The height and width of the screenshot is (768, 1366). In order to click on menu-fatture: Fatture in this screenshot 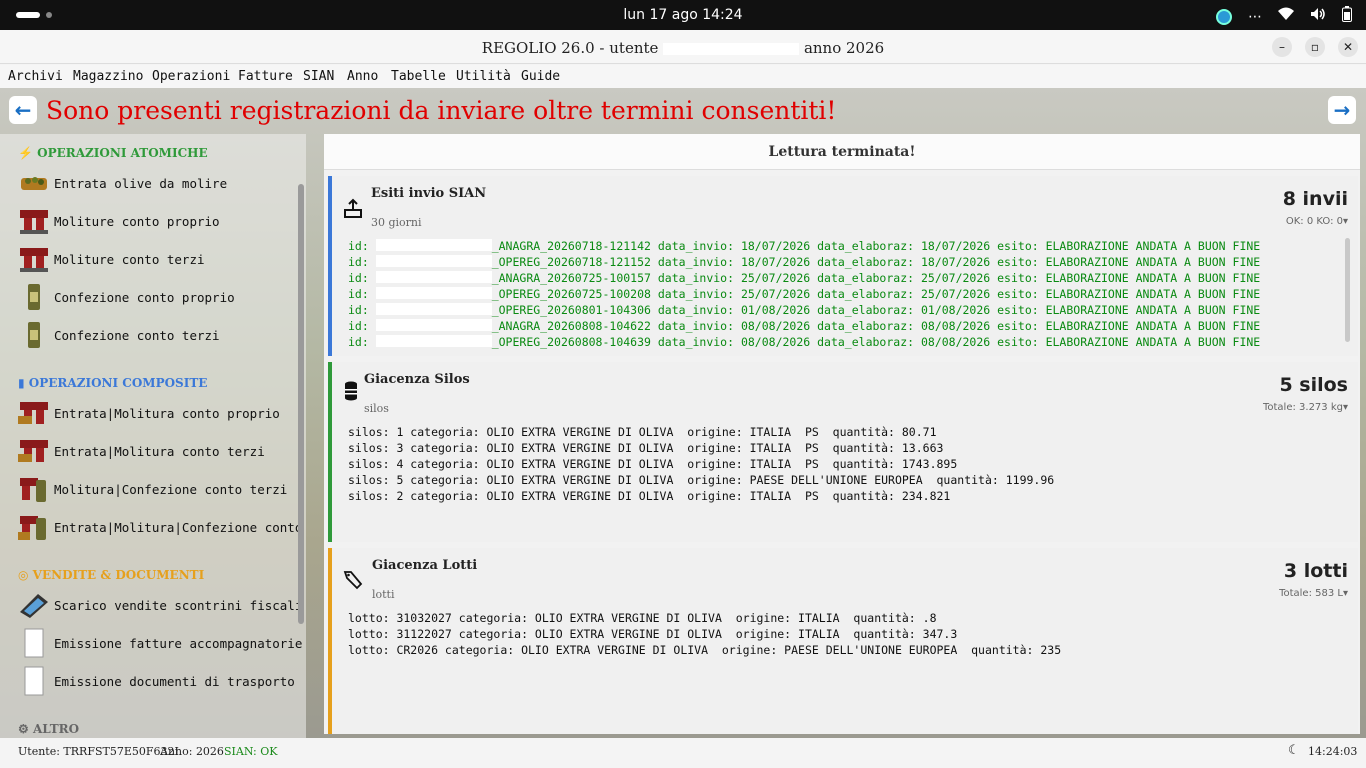, I will do `click(265, 76)`.